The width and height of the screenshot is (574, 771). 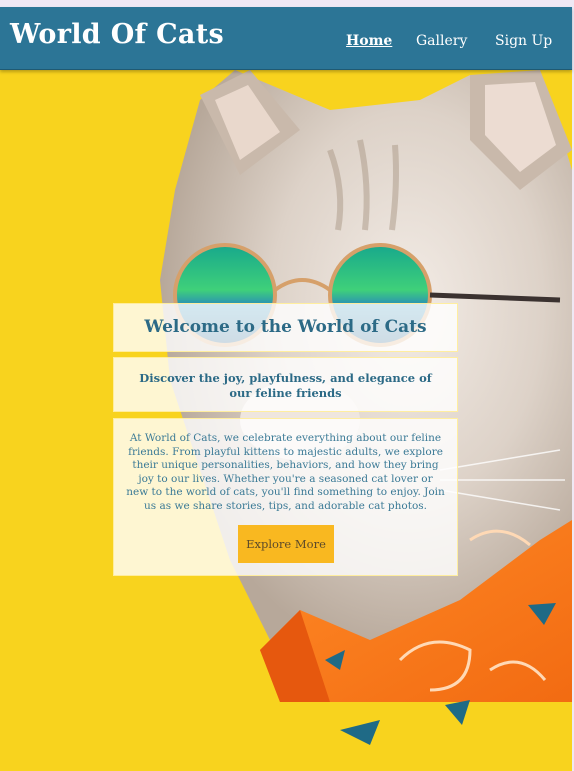 I want to click on nav-home: Home, so click(x=369, y=41).